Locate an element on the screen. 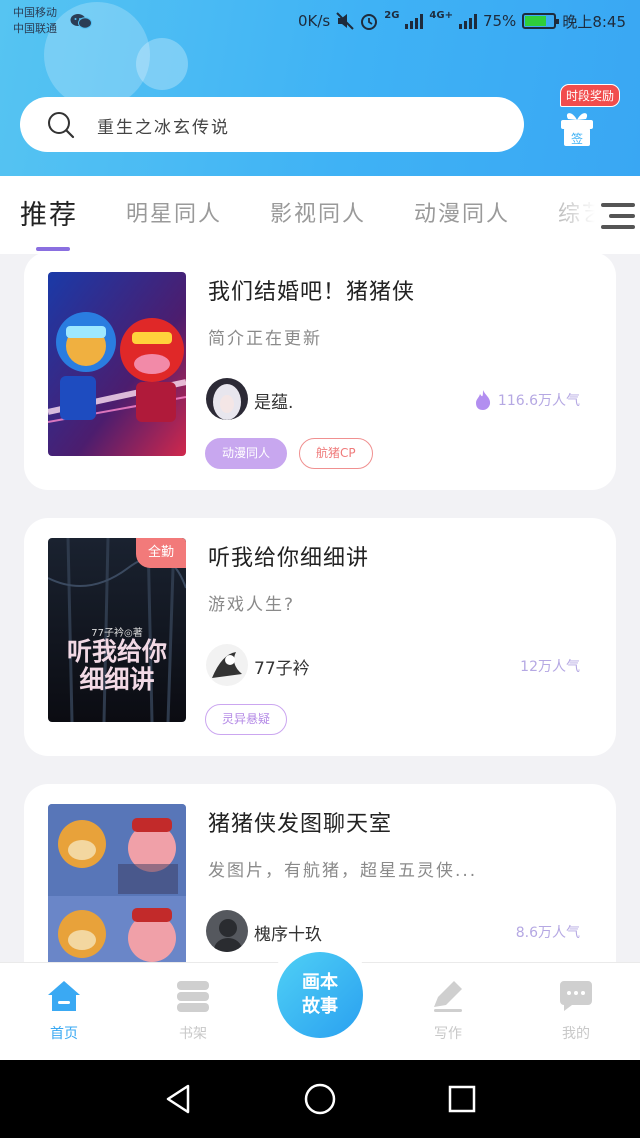 The image size is (640, 1138). tab-film-fanfic: 影视同人 is located at coordinates (318, 212).